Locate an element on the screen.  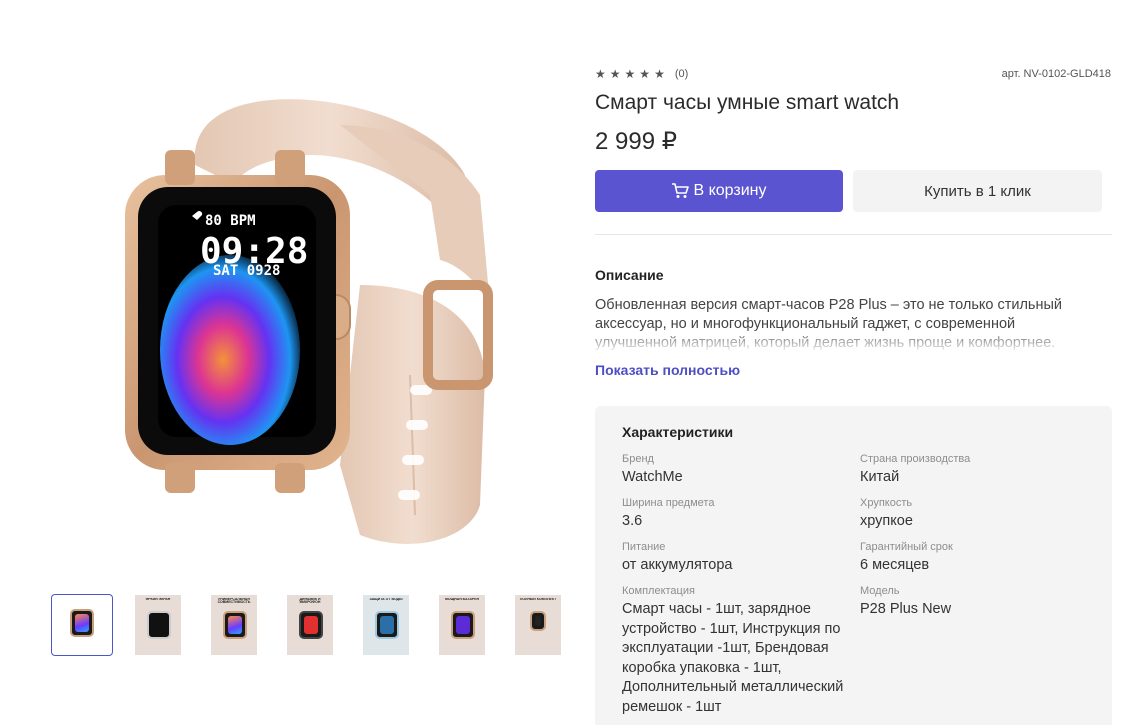
thumbnail-caption: ПОЛНЫЙ КОМПЛЕКТ is located at coordinates (538, 599).